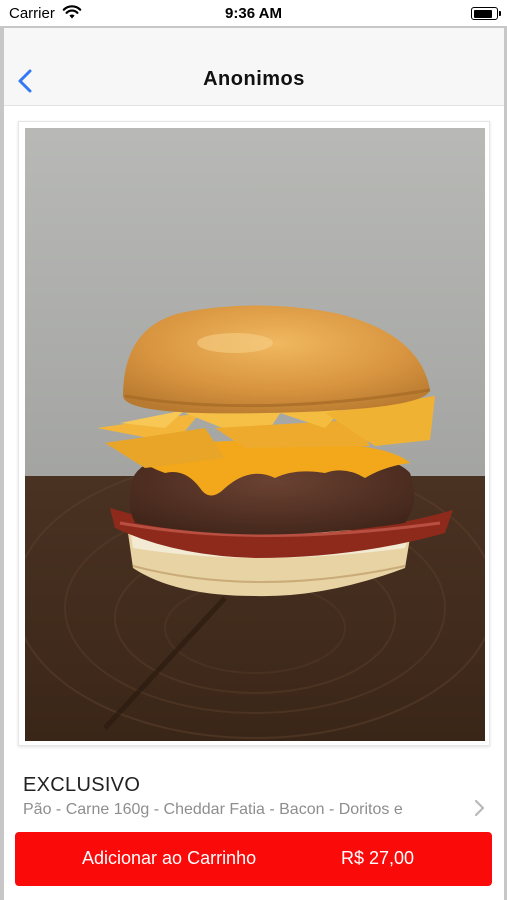 This screenshot has width=507, height=900. Describe the element at coordinates (254, 67) in the screenshot. I see `navigation-bar: Anonimos` at that location.